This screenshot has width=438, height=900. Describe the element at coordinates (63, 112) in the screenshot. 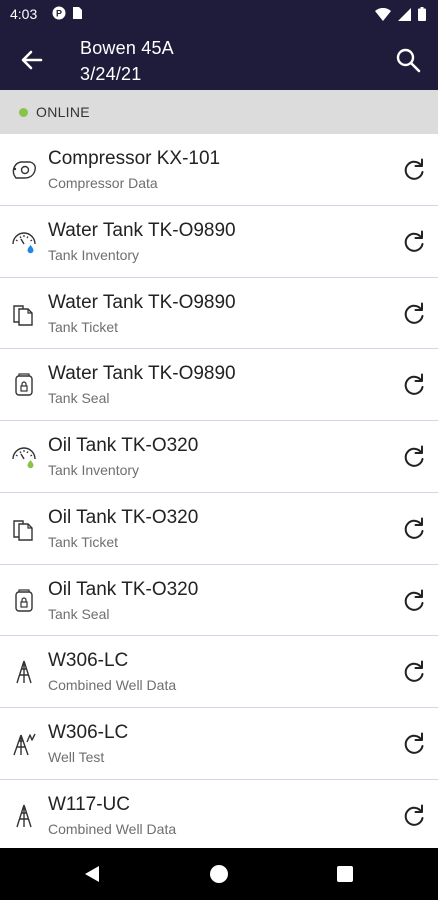

I see `connection-status-label: ONLINE` at that location.